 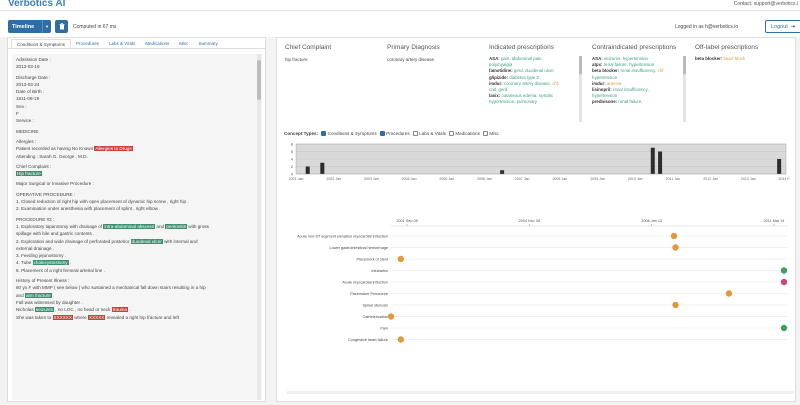 I want to click on note-text-span: and, so click(x=20, y=295).